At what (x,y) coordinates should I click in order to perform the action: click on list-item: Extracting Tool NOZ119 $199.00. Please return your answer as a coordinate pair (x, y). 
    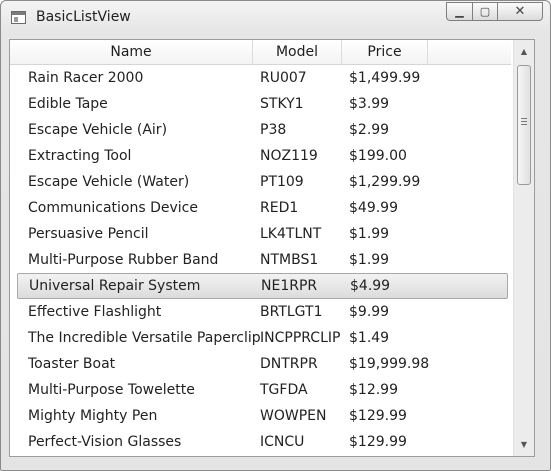
    Looking at the image, I should click on (260, 156).